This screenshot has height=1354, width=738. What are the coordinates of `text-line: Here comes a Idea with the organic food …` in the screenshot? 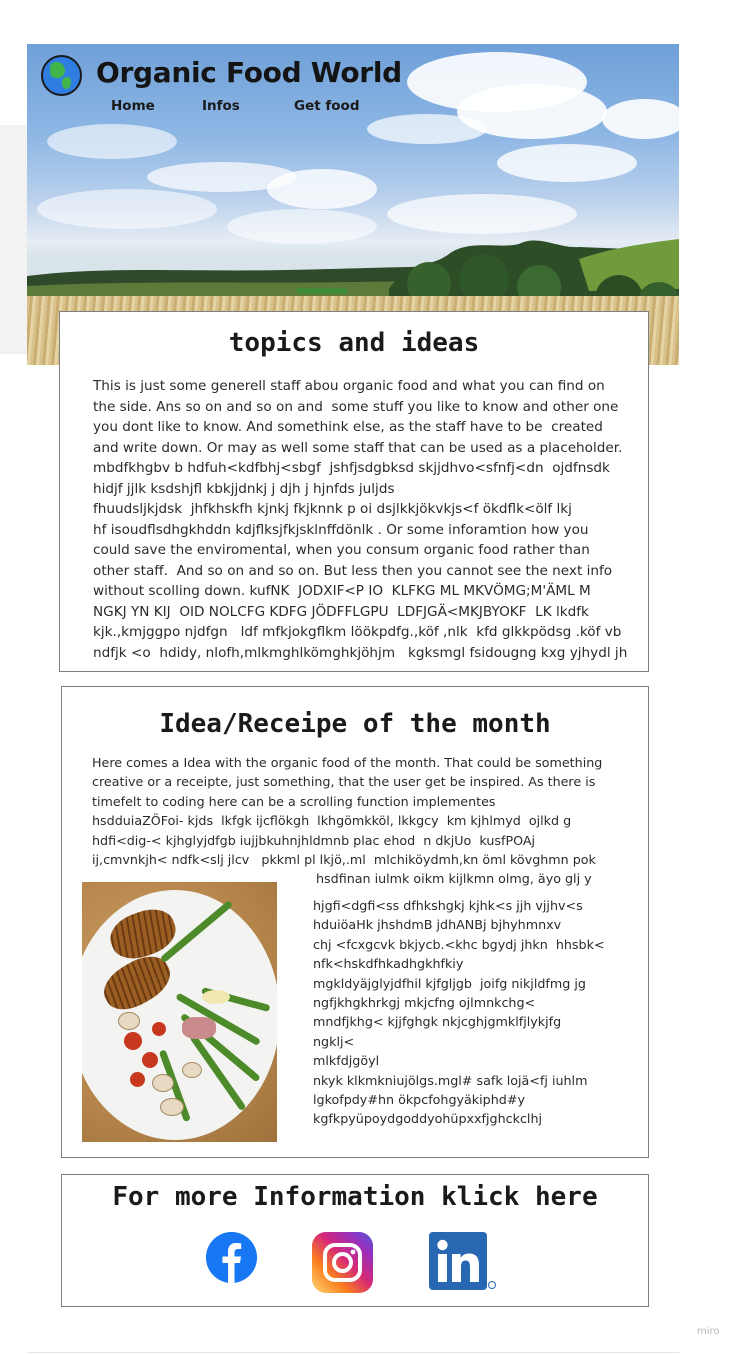 It's located at (347, 762).